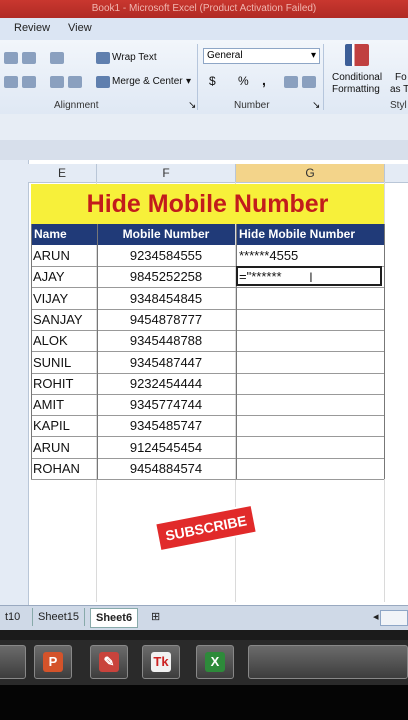 The image size is (408, 720). Describe the element at coordinates (64, 319) in the screenshot. I see `cell-name: SANJAY` at that location.